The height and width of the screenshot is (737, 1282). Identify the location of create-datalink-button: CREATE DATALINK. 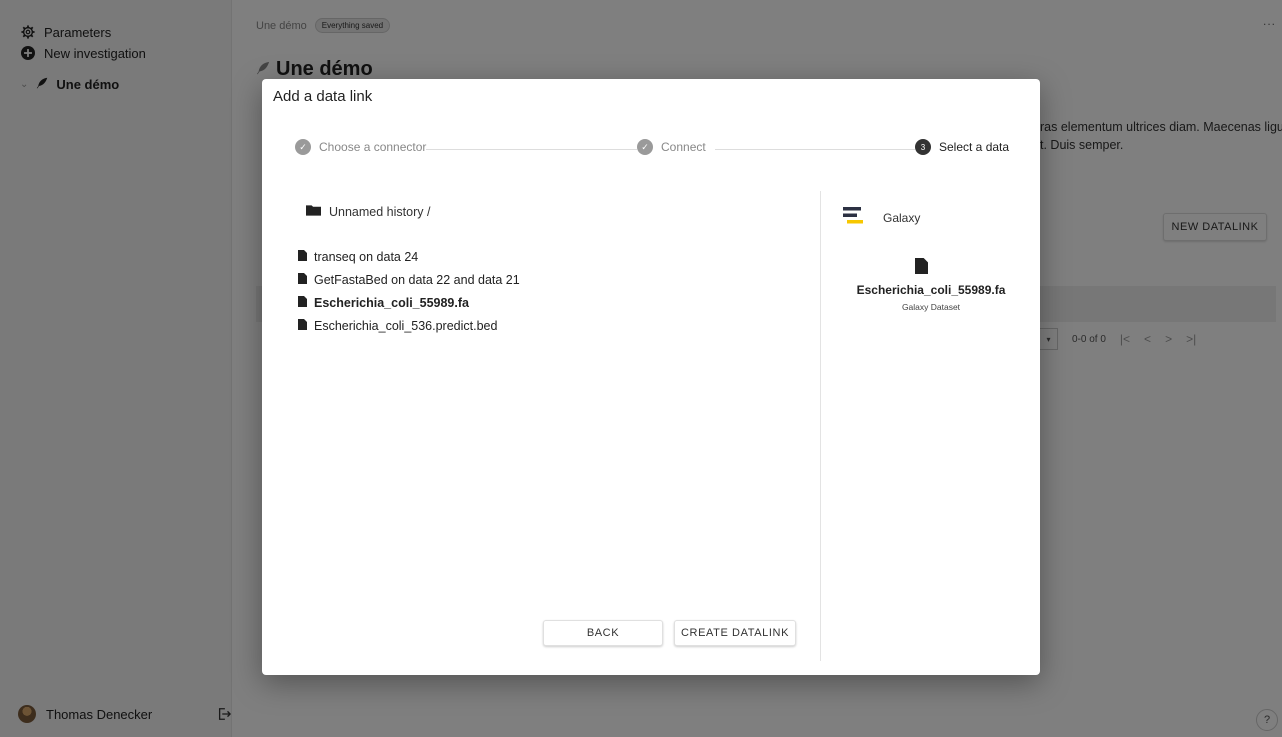
(735, 633).